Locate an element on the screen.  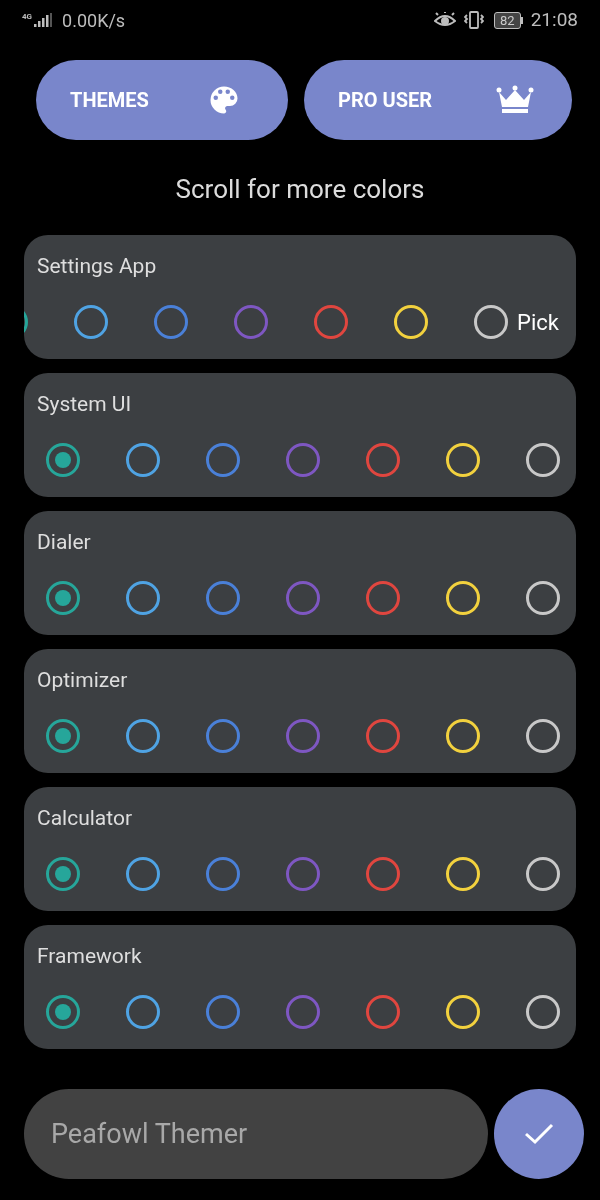
card-title: Framework is located at coordinates (89, 956).